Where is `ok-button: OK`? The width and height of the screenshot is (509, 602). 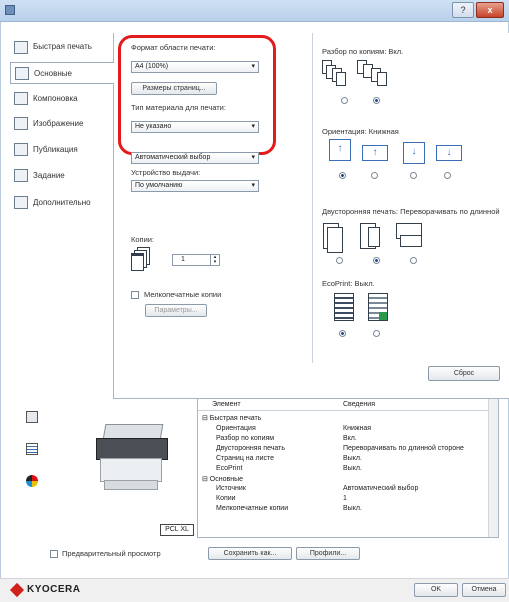
ok-button: OK is located at coordinates (436, 590).